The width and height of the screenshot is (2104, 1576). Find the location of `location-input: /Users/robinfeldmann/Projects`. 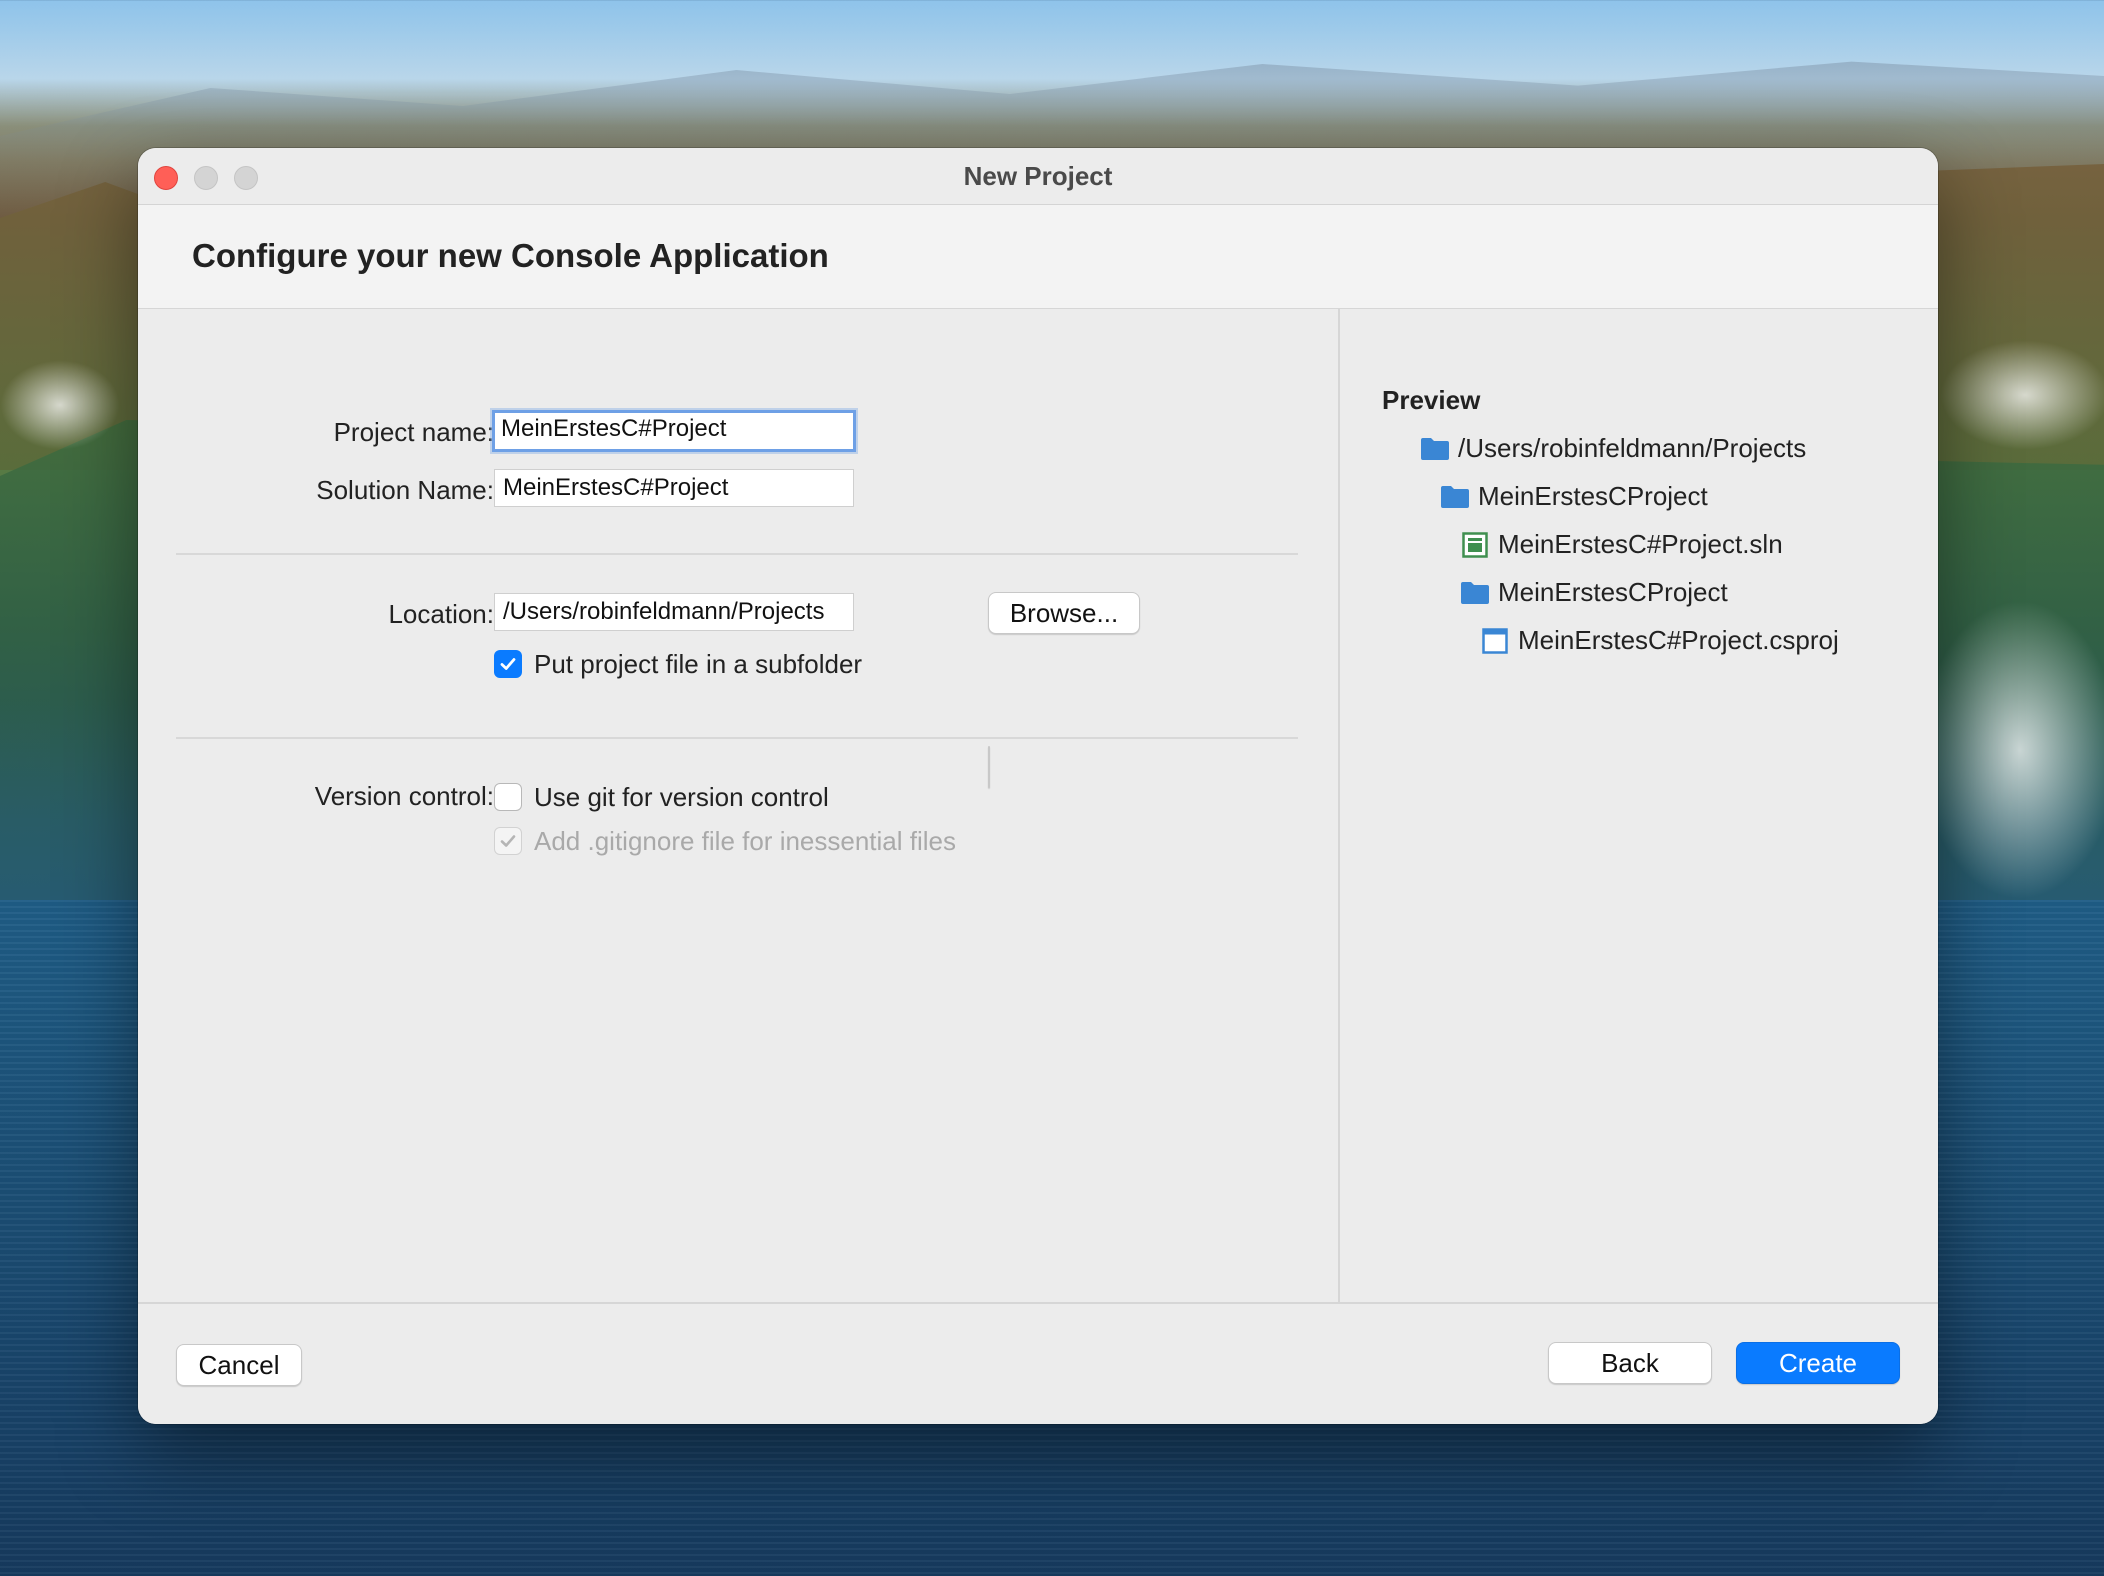

location-input: /Users/robinfeldmann/Projects is located at coordinates (674, 612).